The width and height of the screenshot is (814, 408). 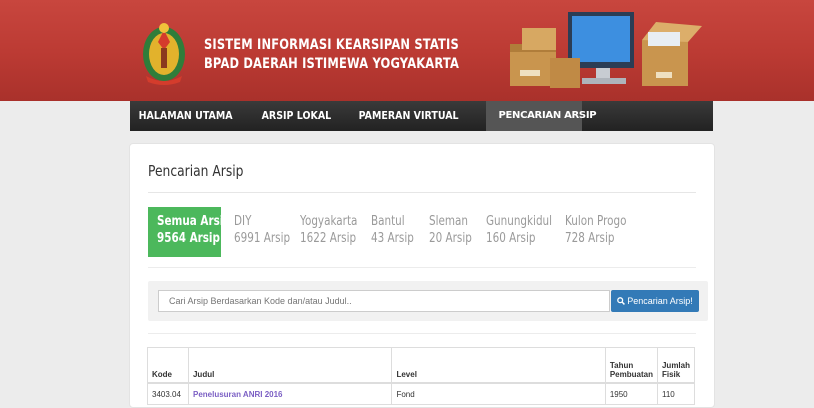 I want to click on archive-boxes-computer-illustration, so click(x=606, y=50).